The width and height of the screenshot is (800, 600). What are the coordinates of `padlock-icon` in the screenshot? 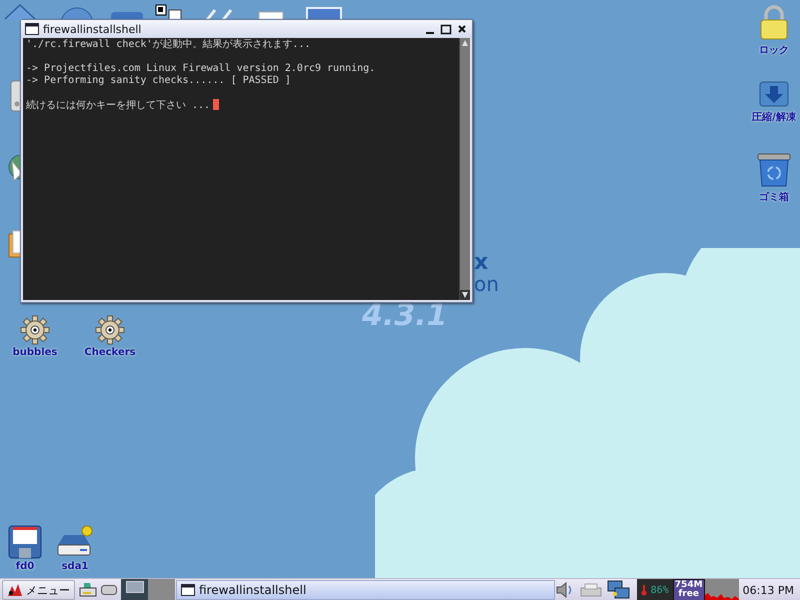 It's located at (774, 23).